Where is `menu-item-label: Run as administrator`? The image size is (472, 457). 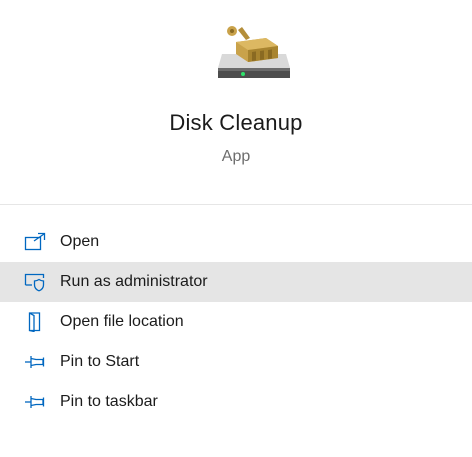 menu-item-label: Run as administrator is located at coordinates (134, 281).